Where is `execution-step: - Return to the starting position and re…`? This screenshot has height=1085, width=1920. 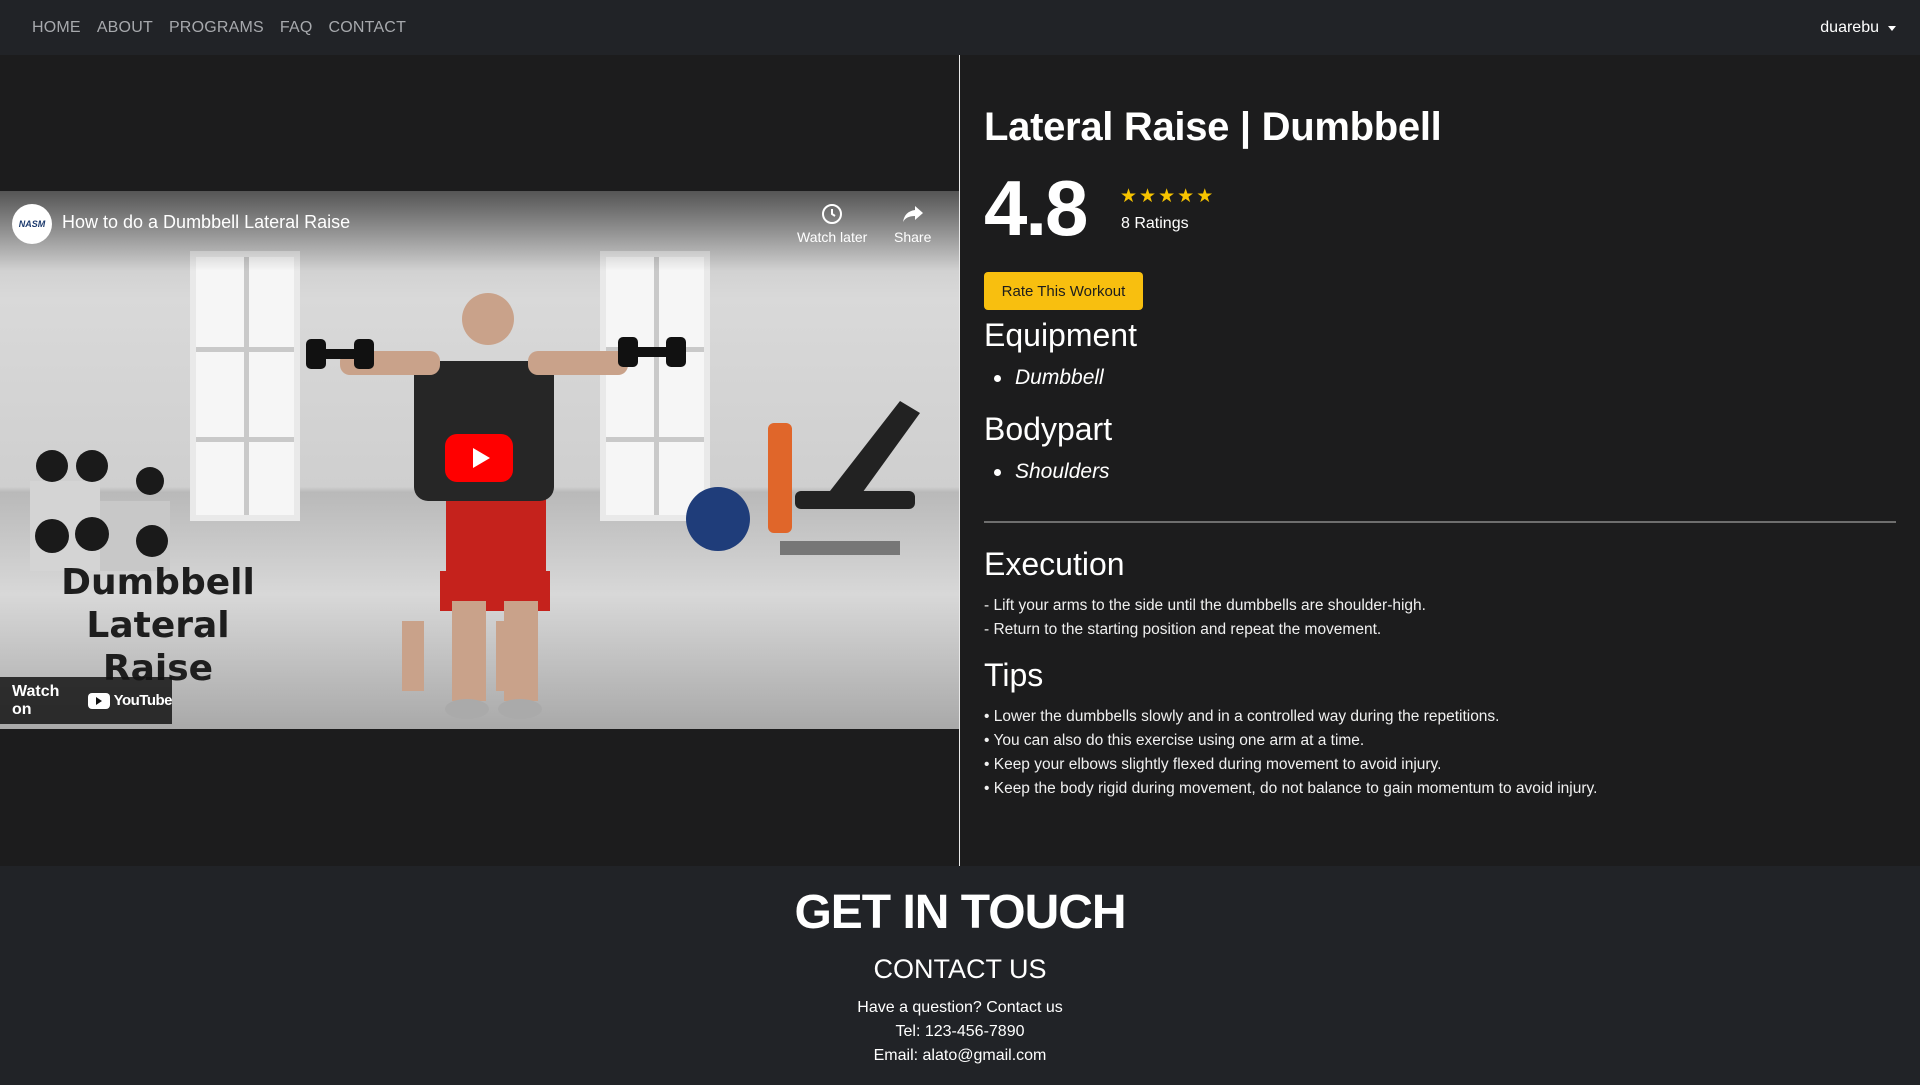 execution-step: - Return to the starting position and re… is located at coordinates (1183, 629).